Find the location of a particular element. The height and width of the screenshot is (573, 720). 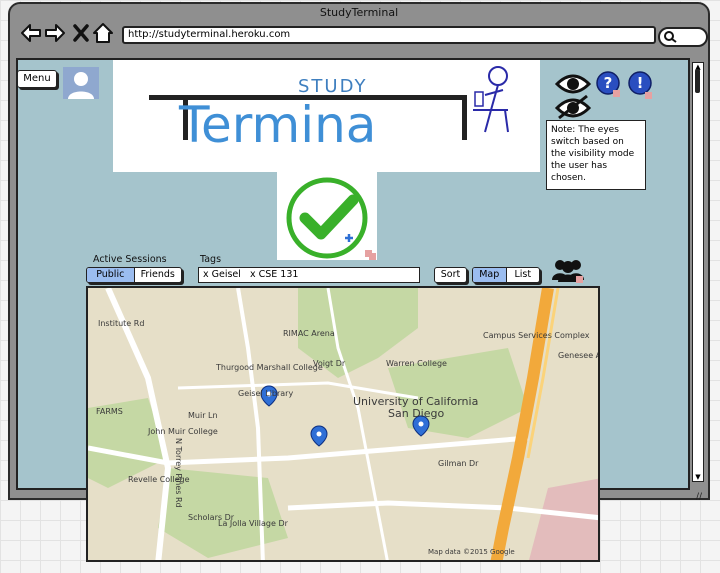

map-label-farms: FARMS is located at coordinates (109, 411).